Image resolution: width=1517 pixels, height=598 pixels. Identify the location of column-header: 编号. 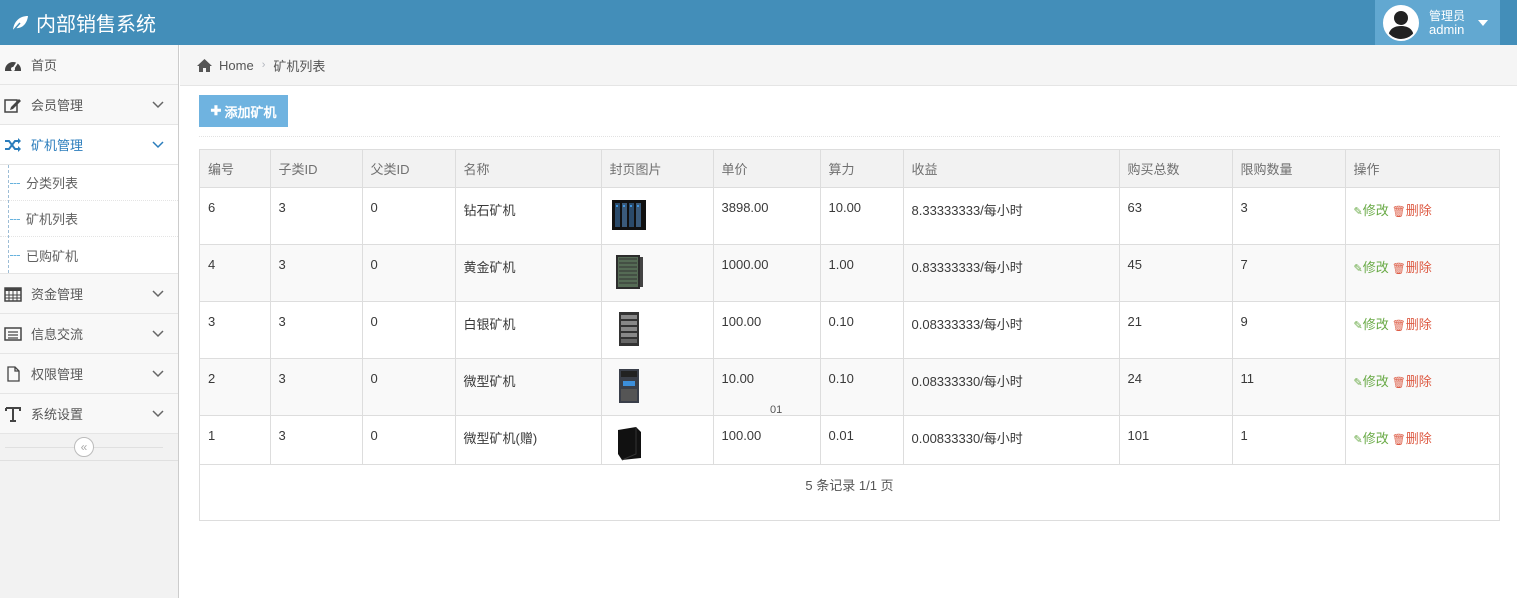
(235, 169).